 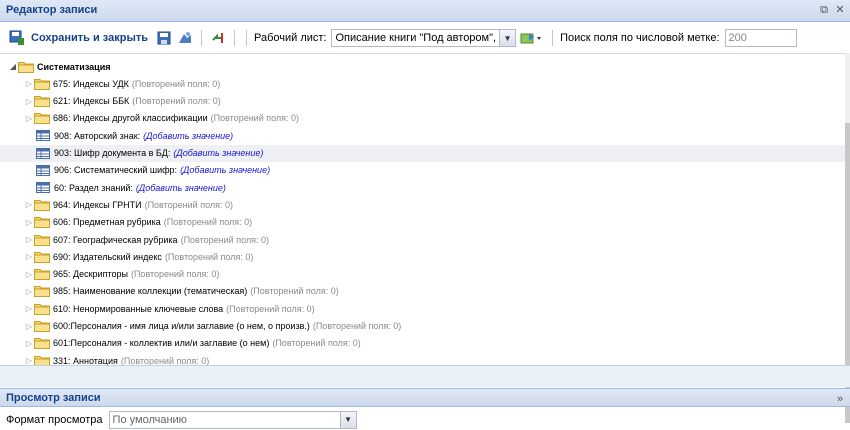 I want to click on add-worksheet-icon, so click(x=532, y=38).